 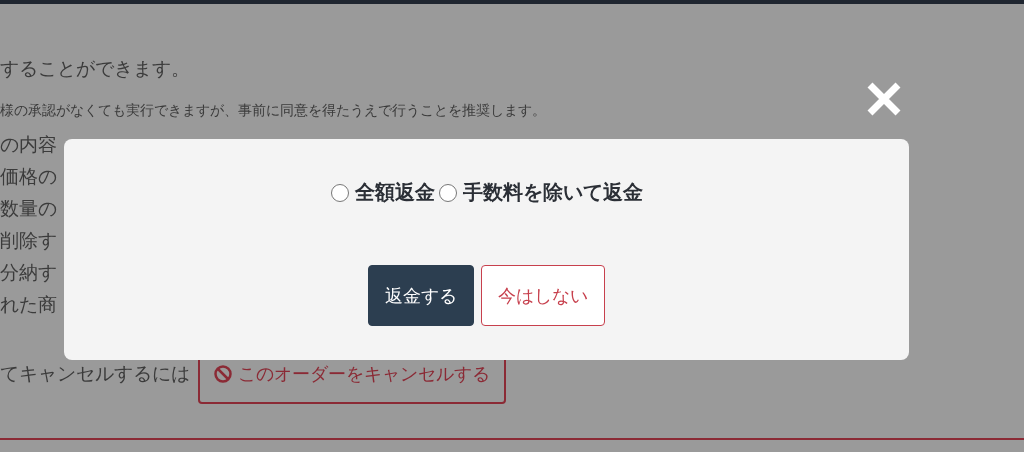 I want to click on body-text: 価格の, so click(x=28, y=176).